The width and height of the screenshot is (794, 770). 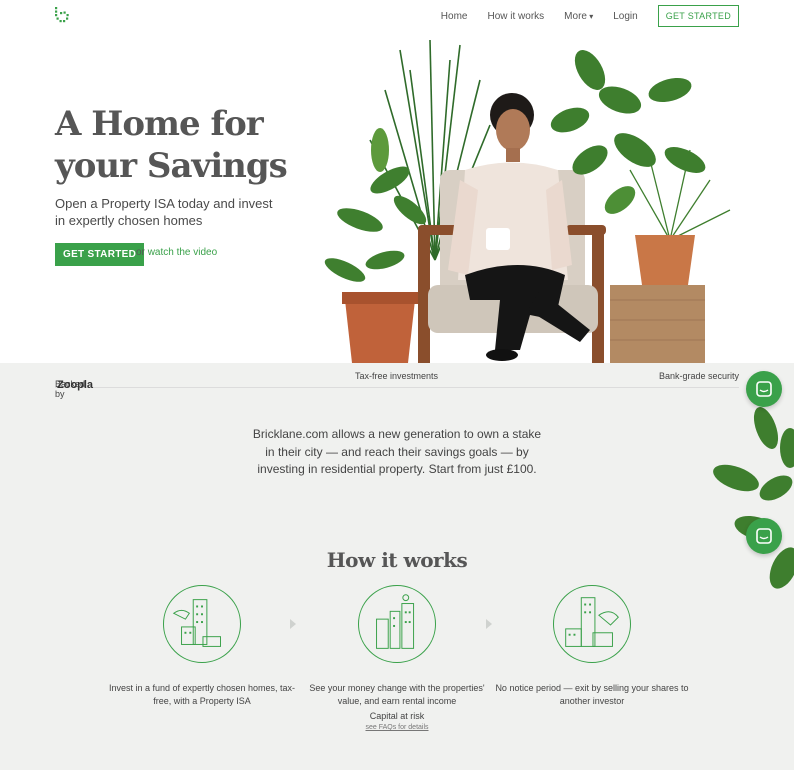 What do you see at coordinates (454, 16) in the screenshot?
I see `nav-home: Home` at bounding box center [454, 16].